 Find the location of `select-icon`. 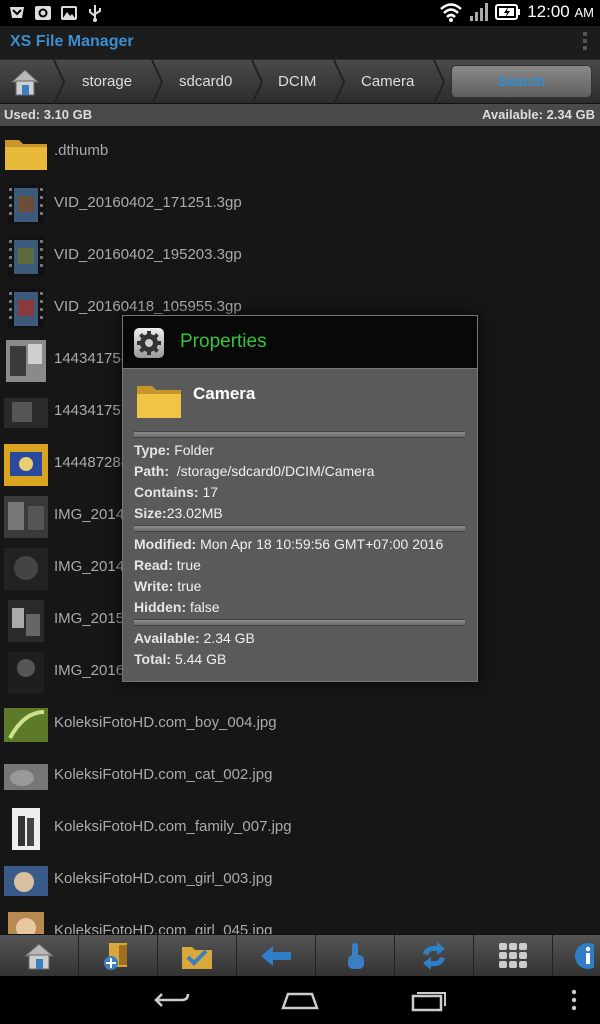

select-icon is located at coordinates (197, 958).